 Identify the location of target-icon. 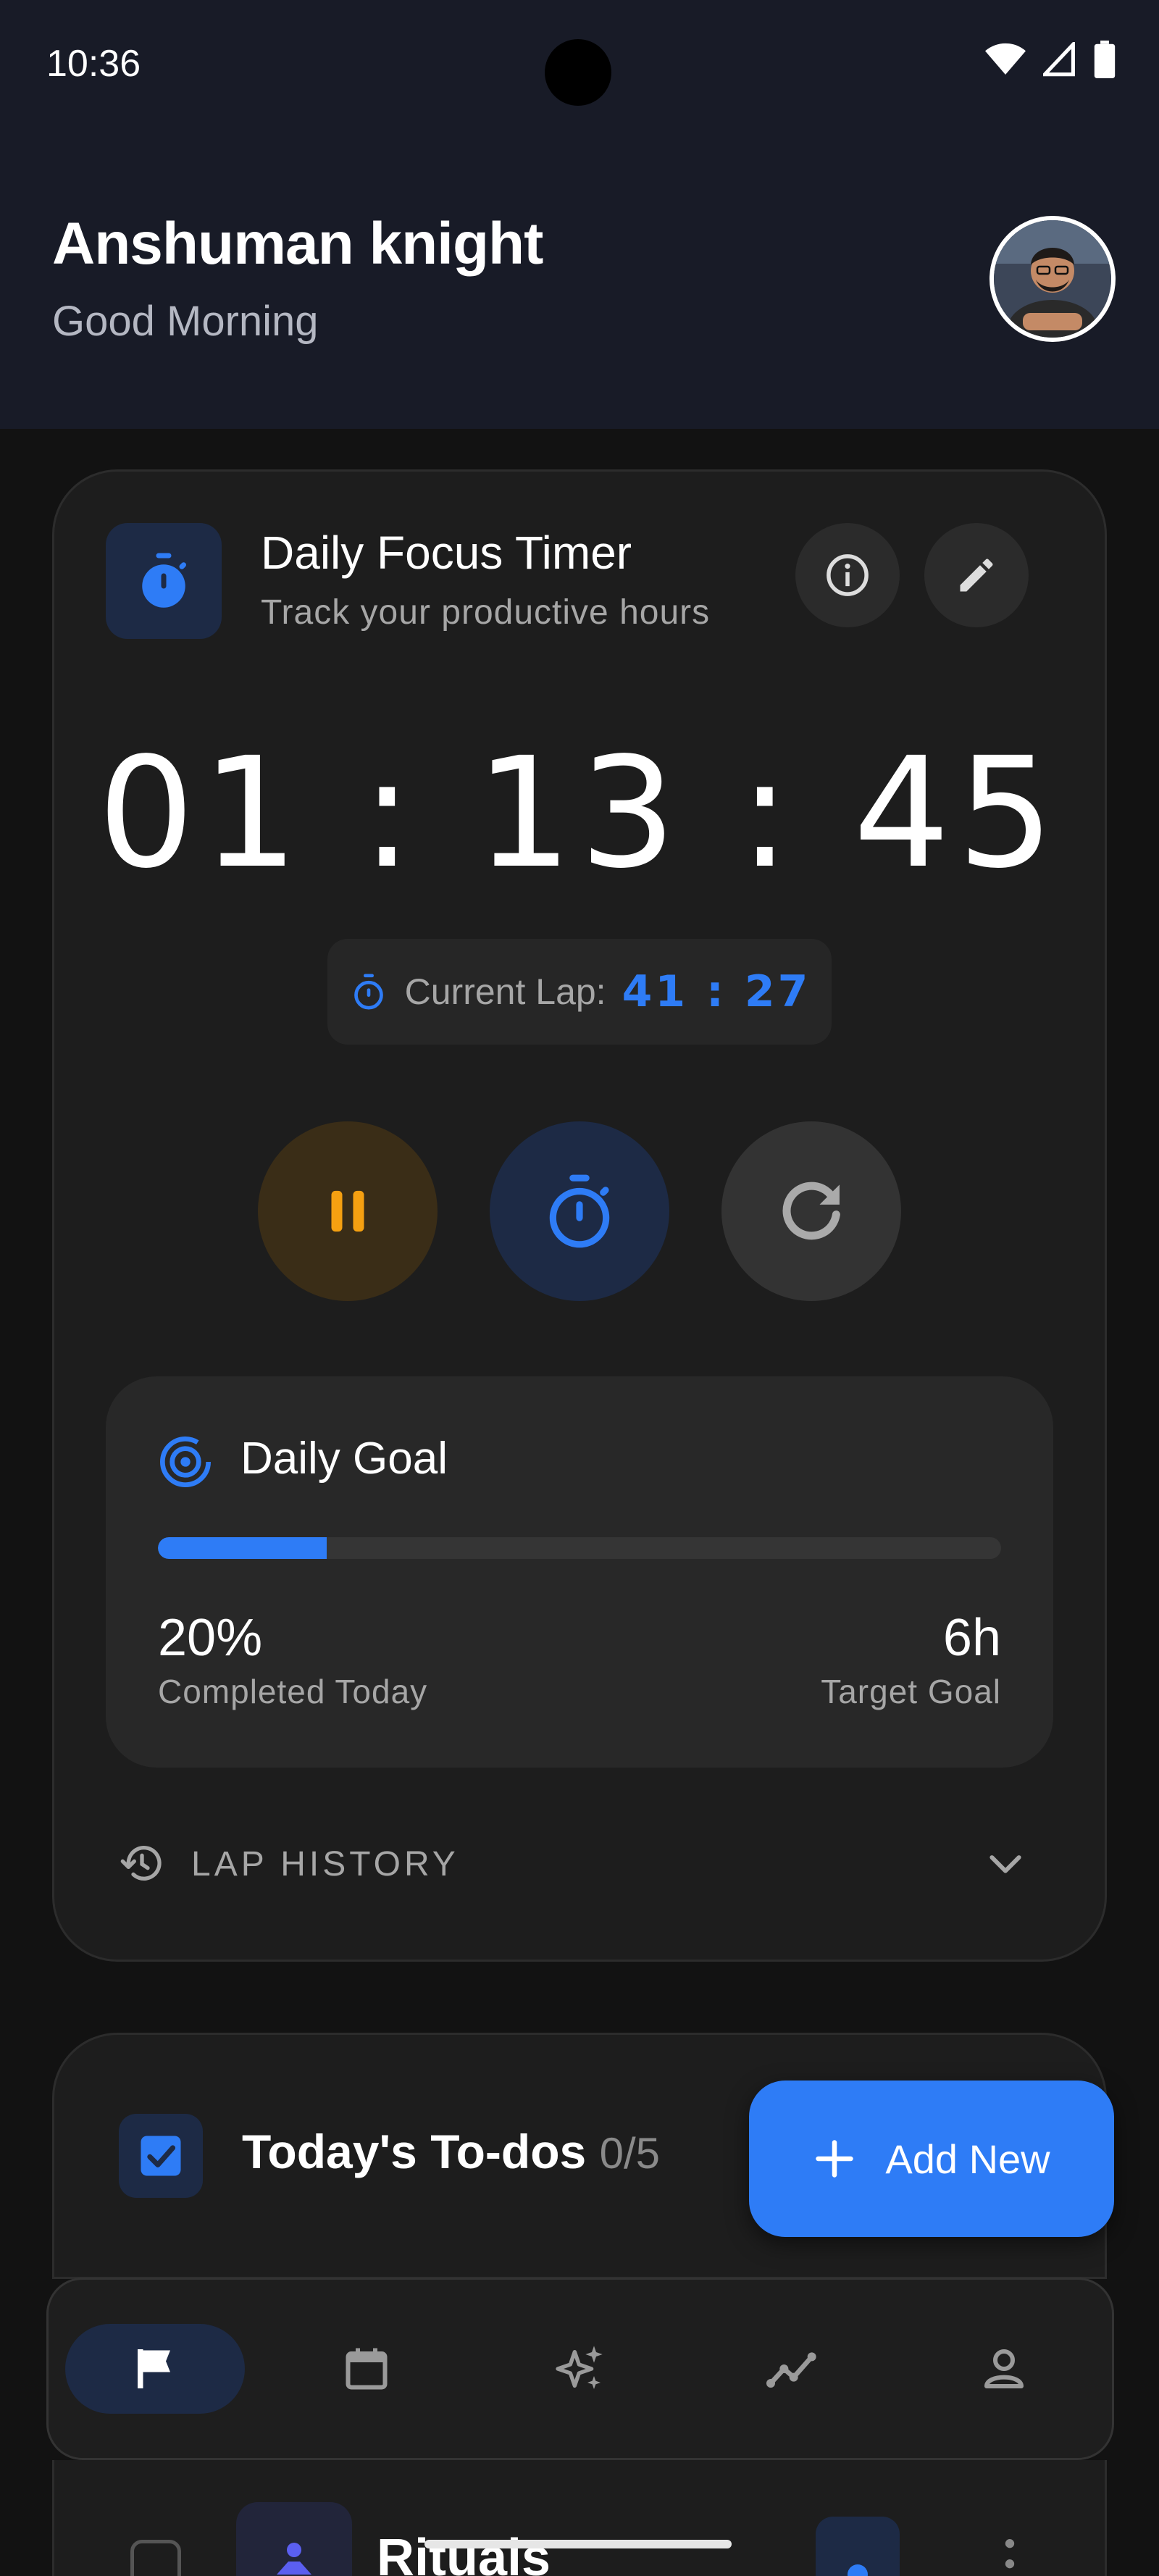
(185, 1463).